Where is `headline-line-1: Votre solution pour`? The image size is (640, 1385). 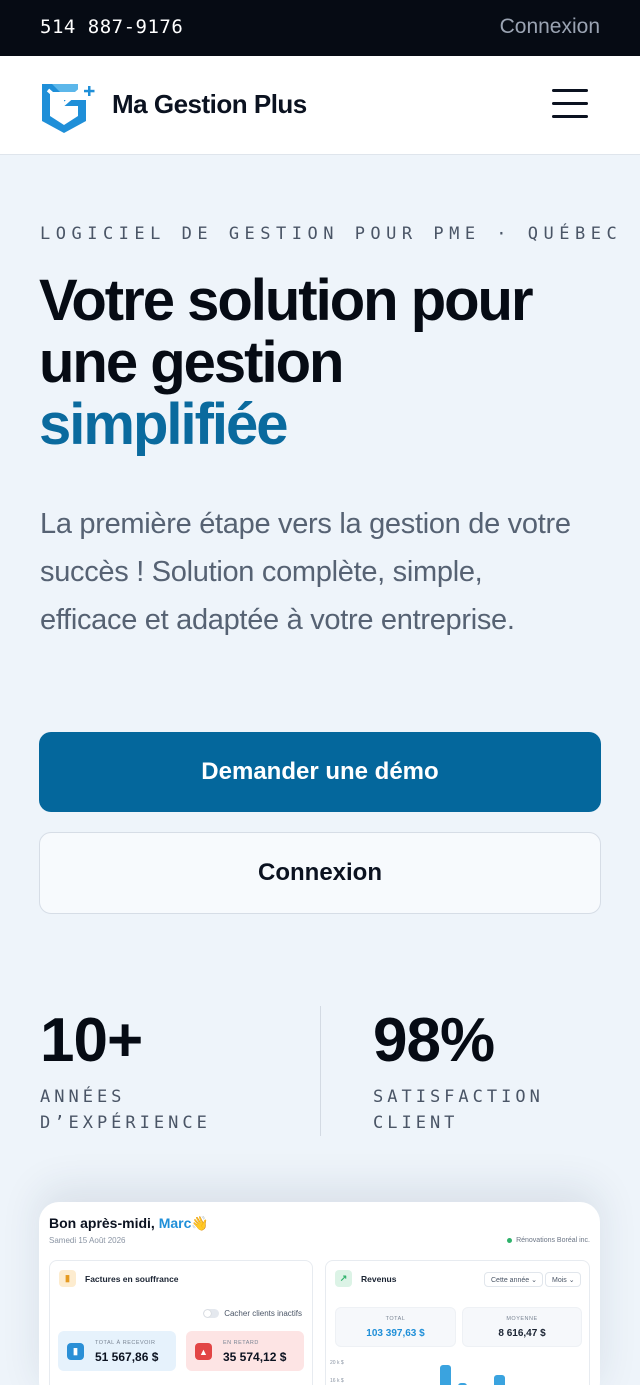 headline-line-1: Votre solution pour is located at coordinates (286, 300).